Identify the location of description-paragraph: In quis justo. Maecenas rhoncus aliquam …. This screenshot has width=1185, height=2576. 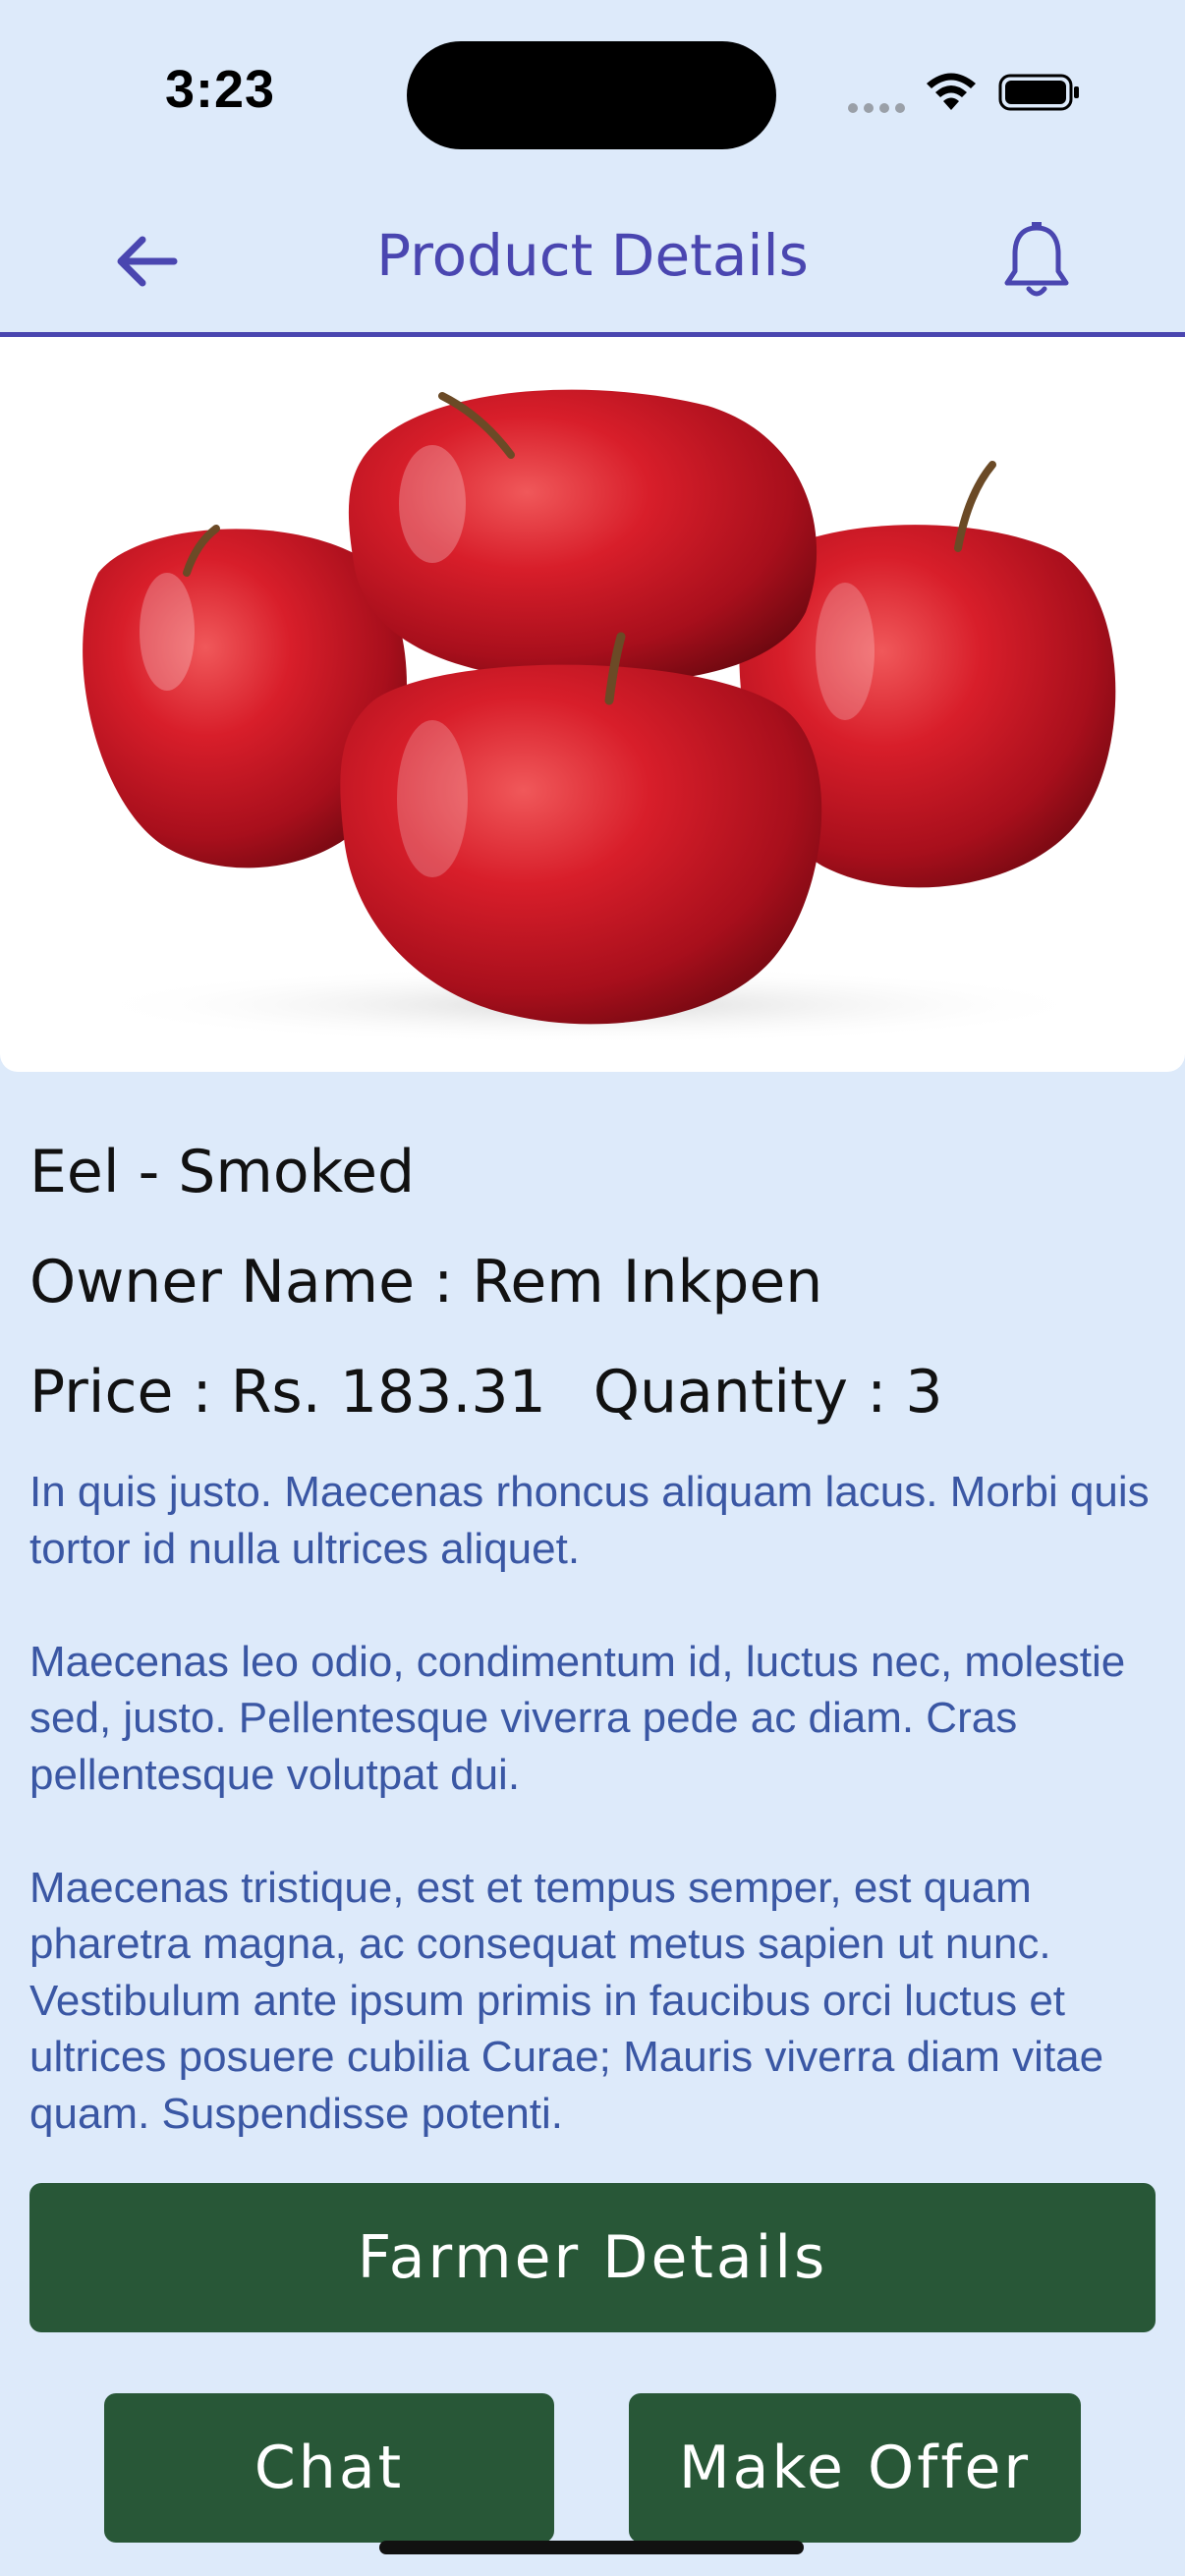
(590, 1520).